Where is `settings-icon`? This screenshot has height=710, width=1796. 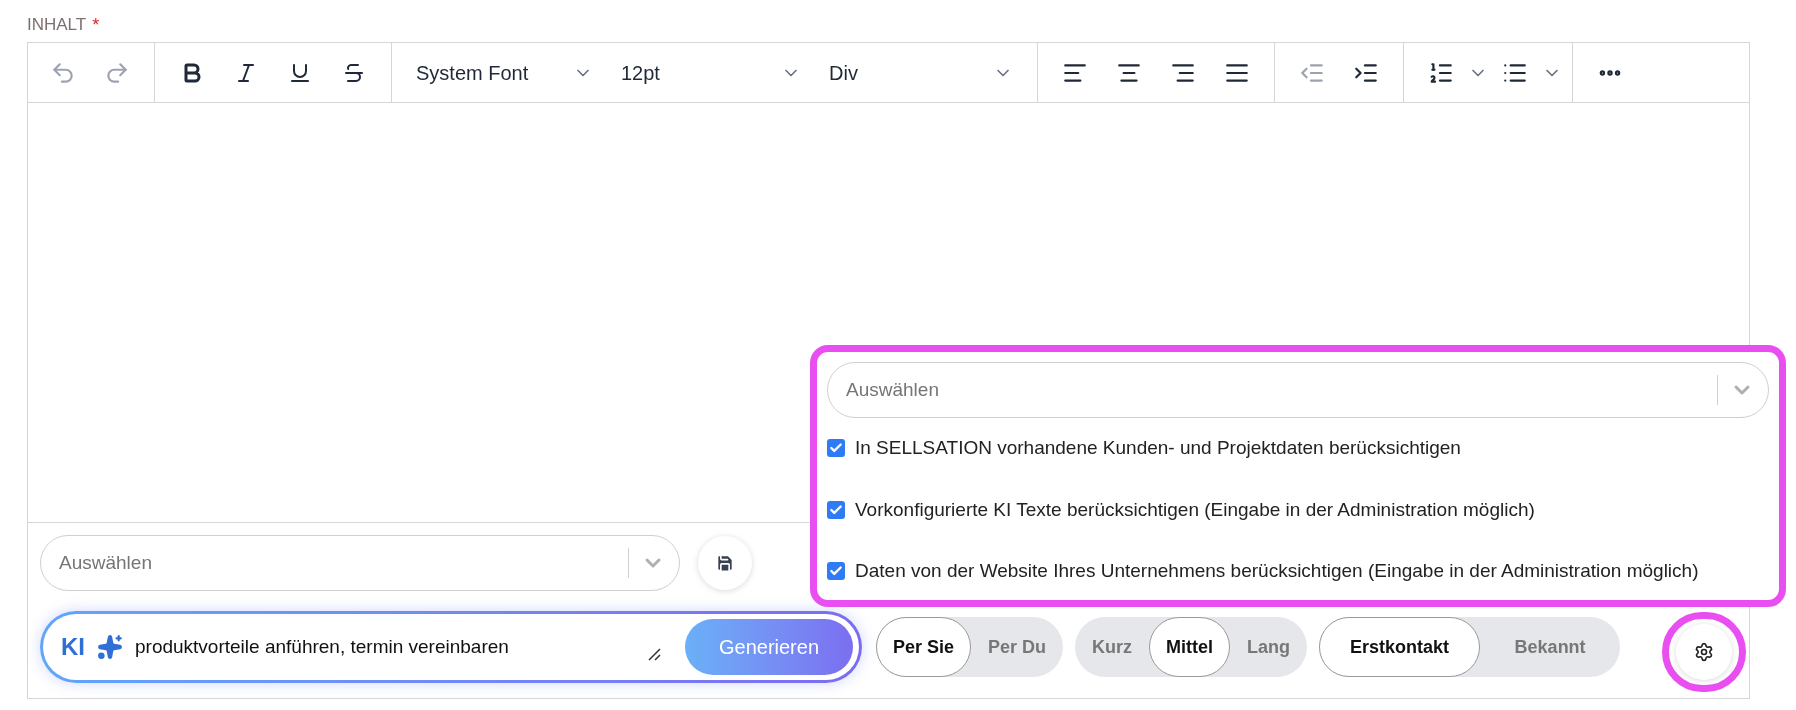 settings-icon is located at coordinates (1704, 652).